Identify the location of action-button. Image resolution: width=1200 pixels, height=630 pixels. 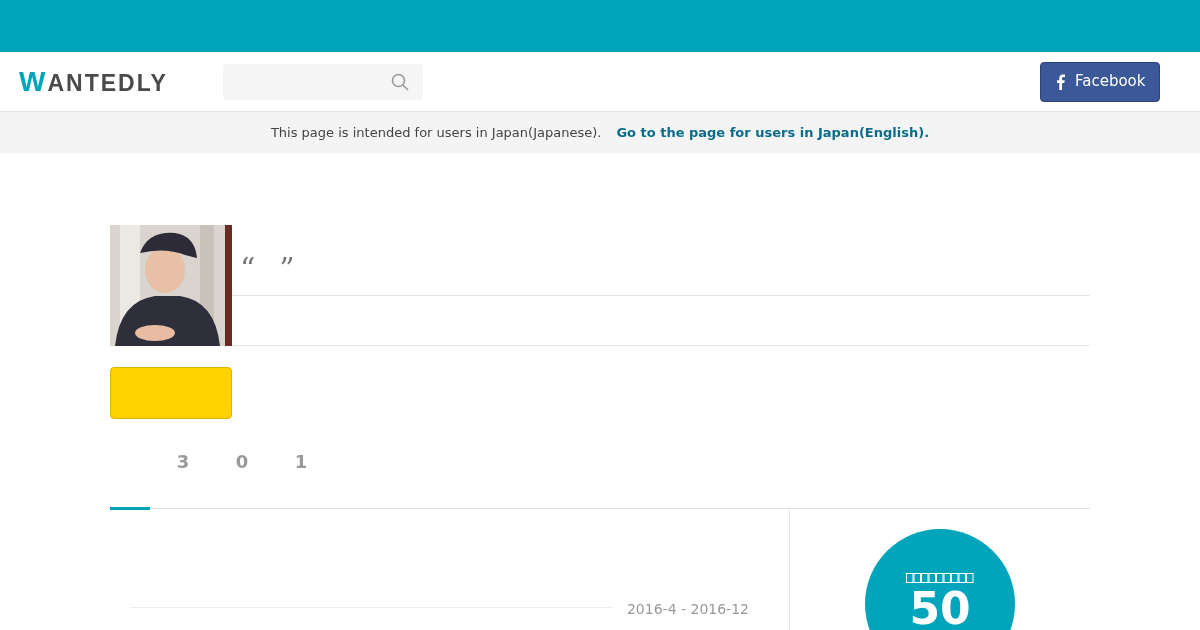
(171, 393).